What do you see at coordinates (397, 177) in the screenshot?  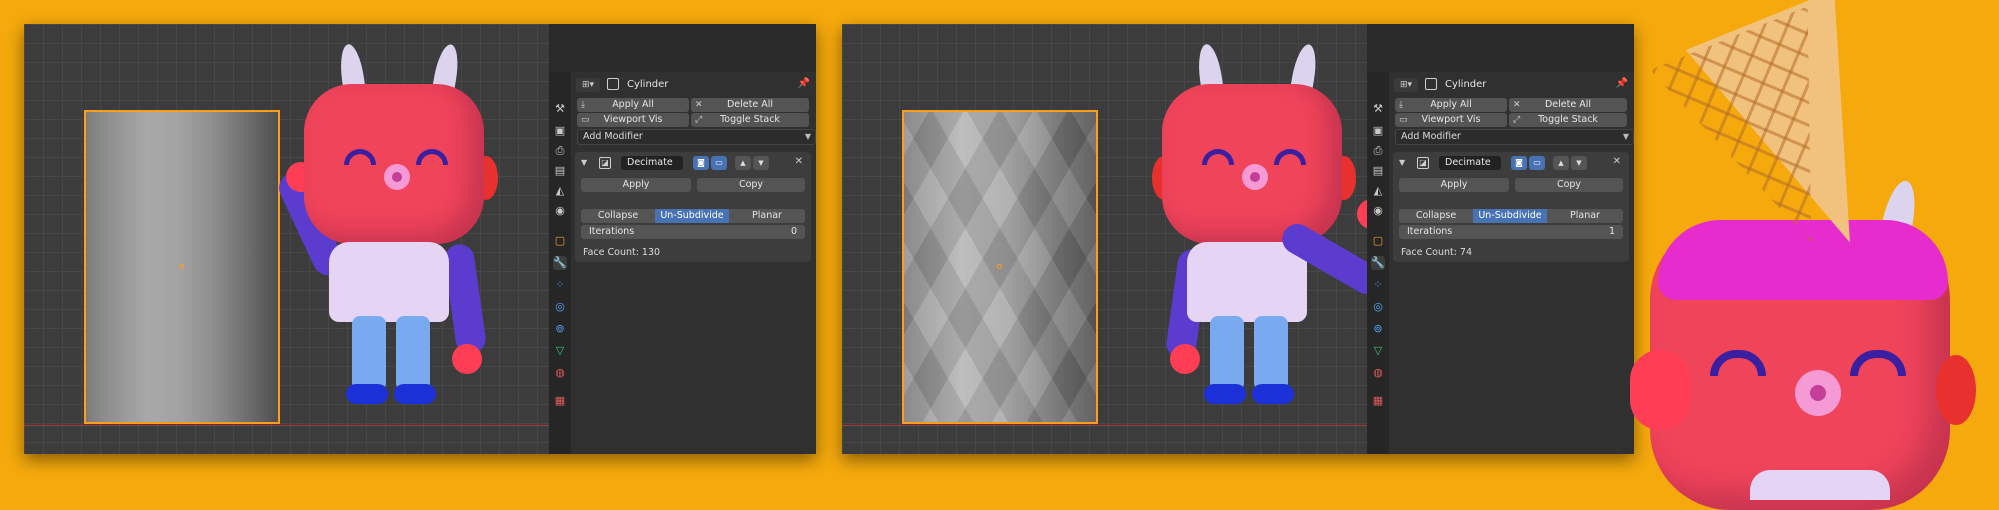 I see `nose` at bounding box center [397, 177].